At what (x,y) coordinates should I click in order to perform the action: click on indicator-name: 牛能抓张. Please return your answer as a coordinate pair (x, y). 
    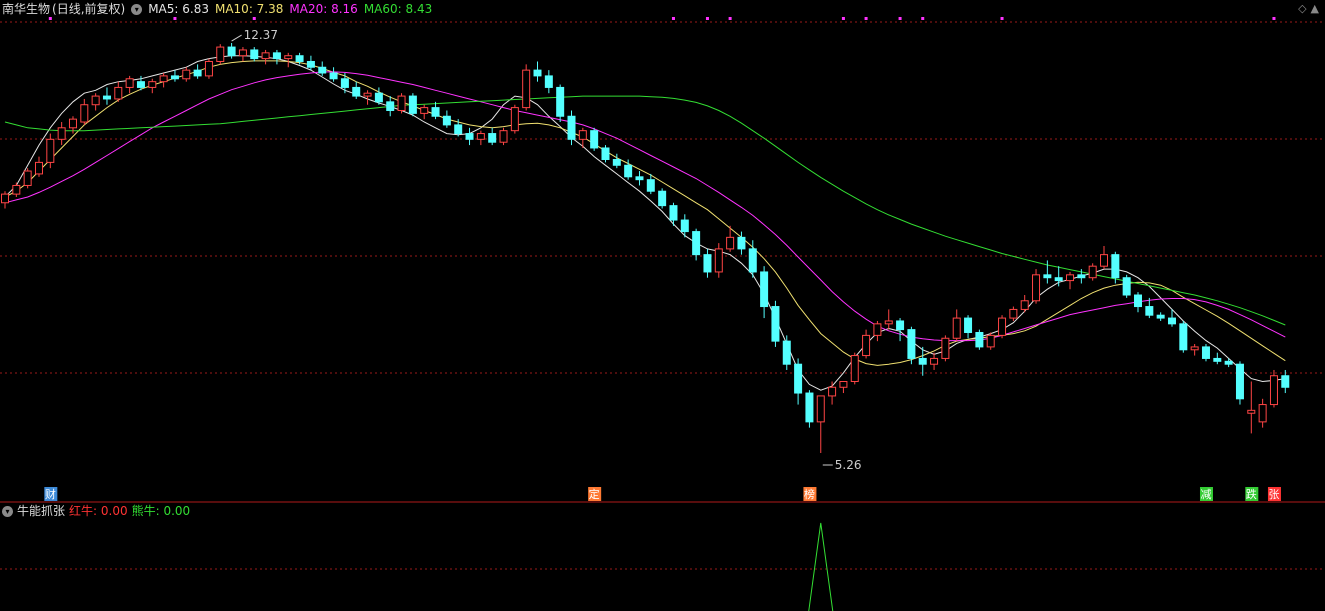
    Looking at the image, I should click on (41, 511).